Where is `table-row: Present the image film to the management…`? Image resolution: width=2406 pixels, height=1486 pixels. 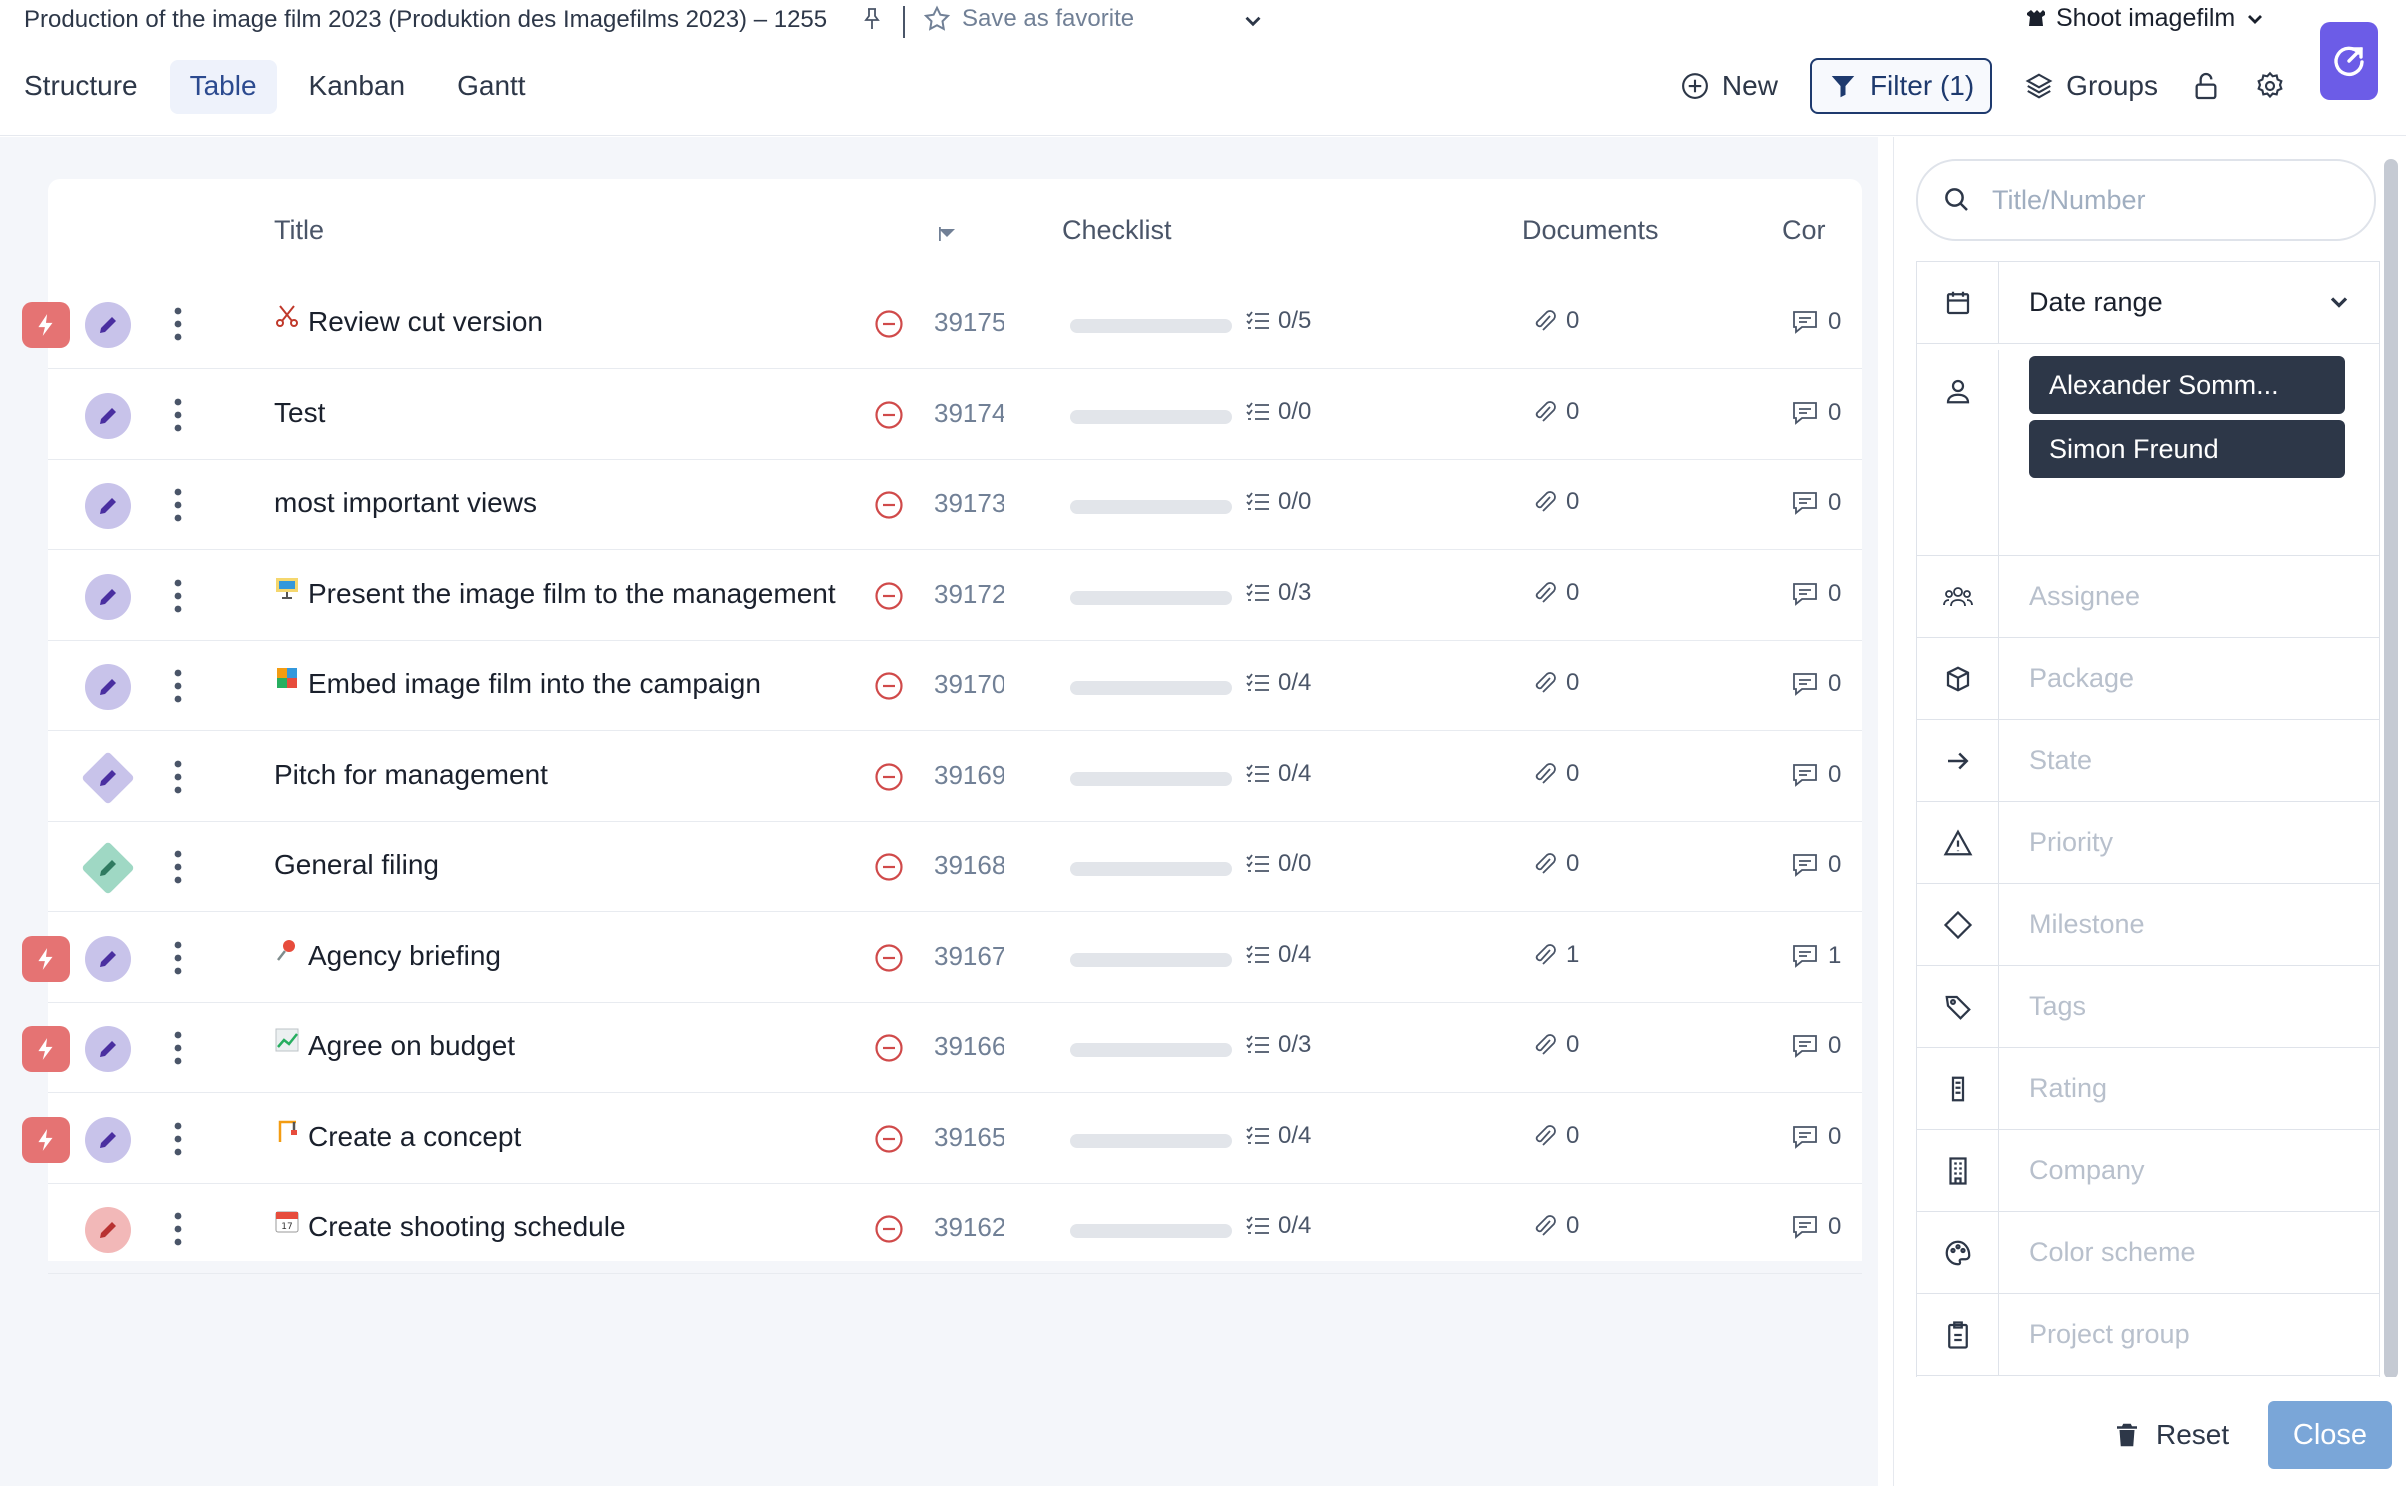
table-row: Present the image film to the management… is located at coordinates (955, 596).